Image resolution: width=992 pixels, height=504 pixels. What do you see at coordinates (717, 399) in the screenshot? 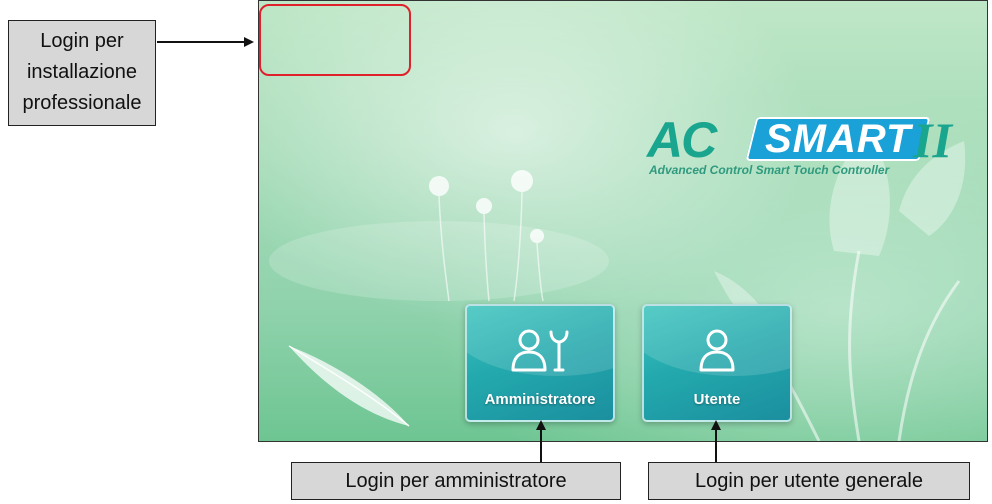
I see `user-login-label: Utente` at bounding box center [717, 399].